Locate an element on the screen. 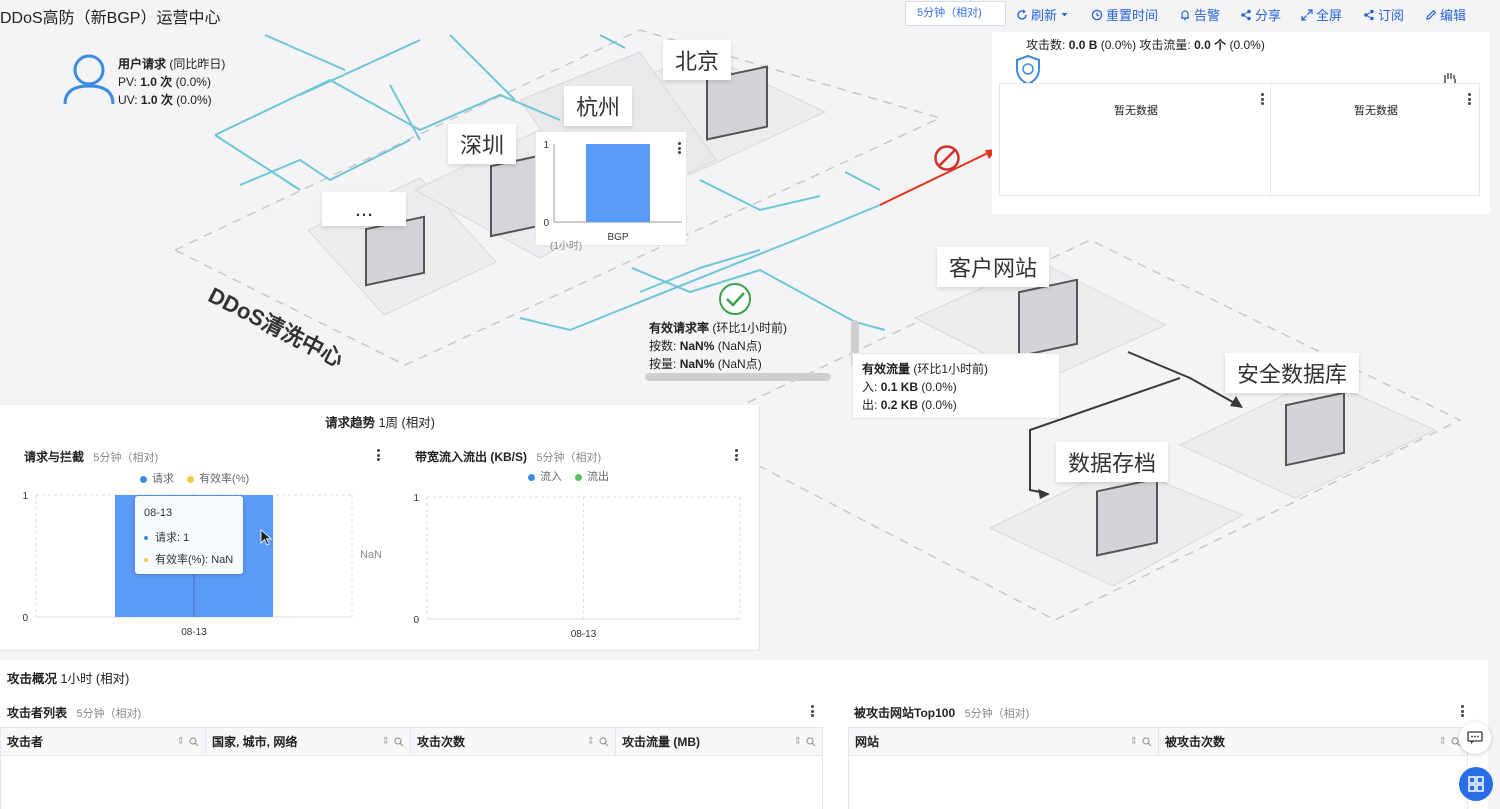 The image size is (1500, 809). pv-change: (0.0%) is located at coordinates (193, 82).